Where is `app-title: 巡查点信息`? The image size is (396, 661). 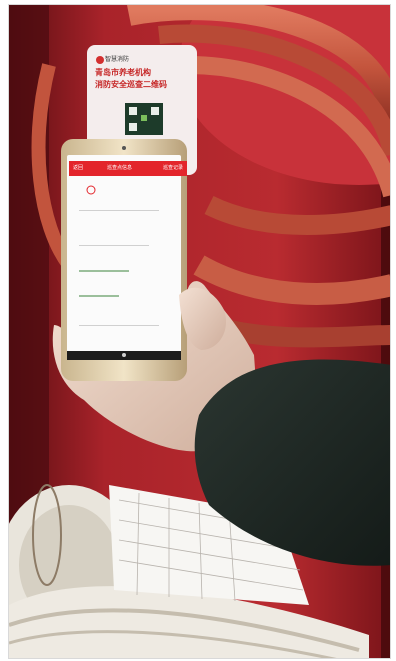 app-title: 巡查点信息 is located at coordinates (120, 168).